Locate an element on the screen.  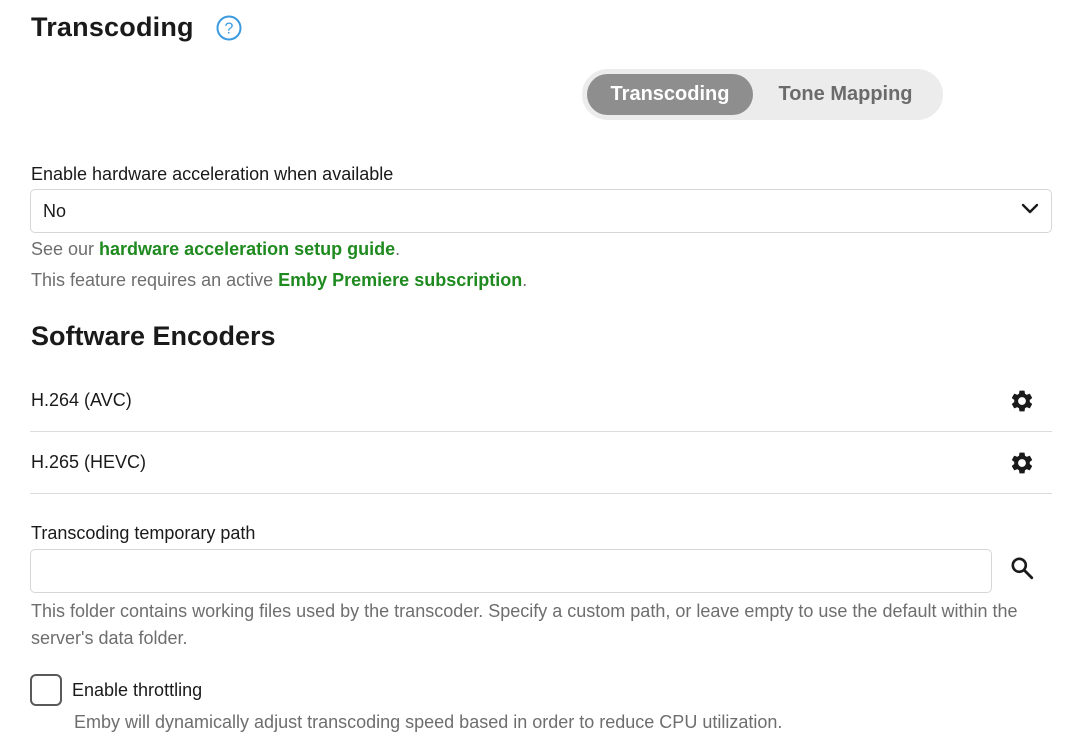
hw-accel-selected-value: No is located at coordinates (55, 210).